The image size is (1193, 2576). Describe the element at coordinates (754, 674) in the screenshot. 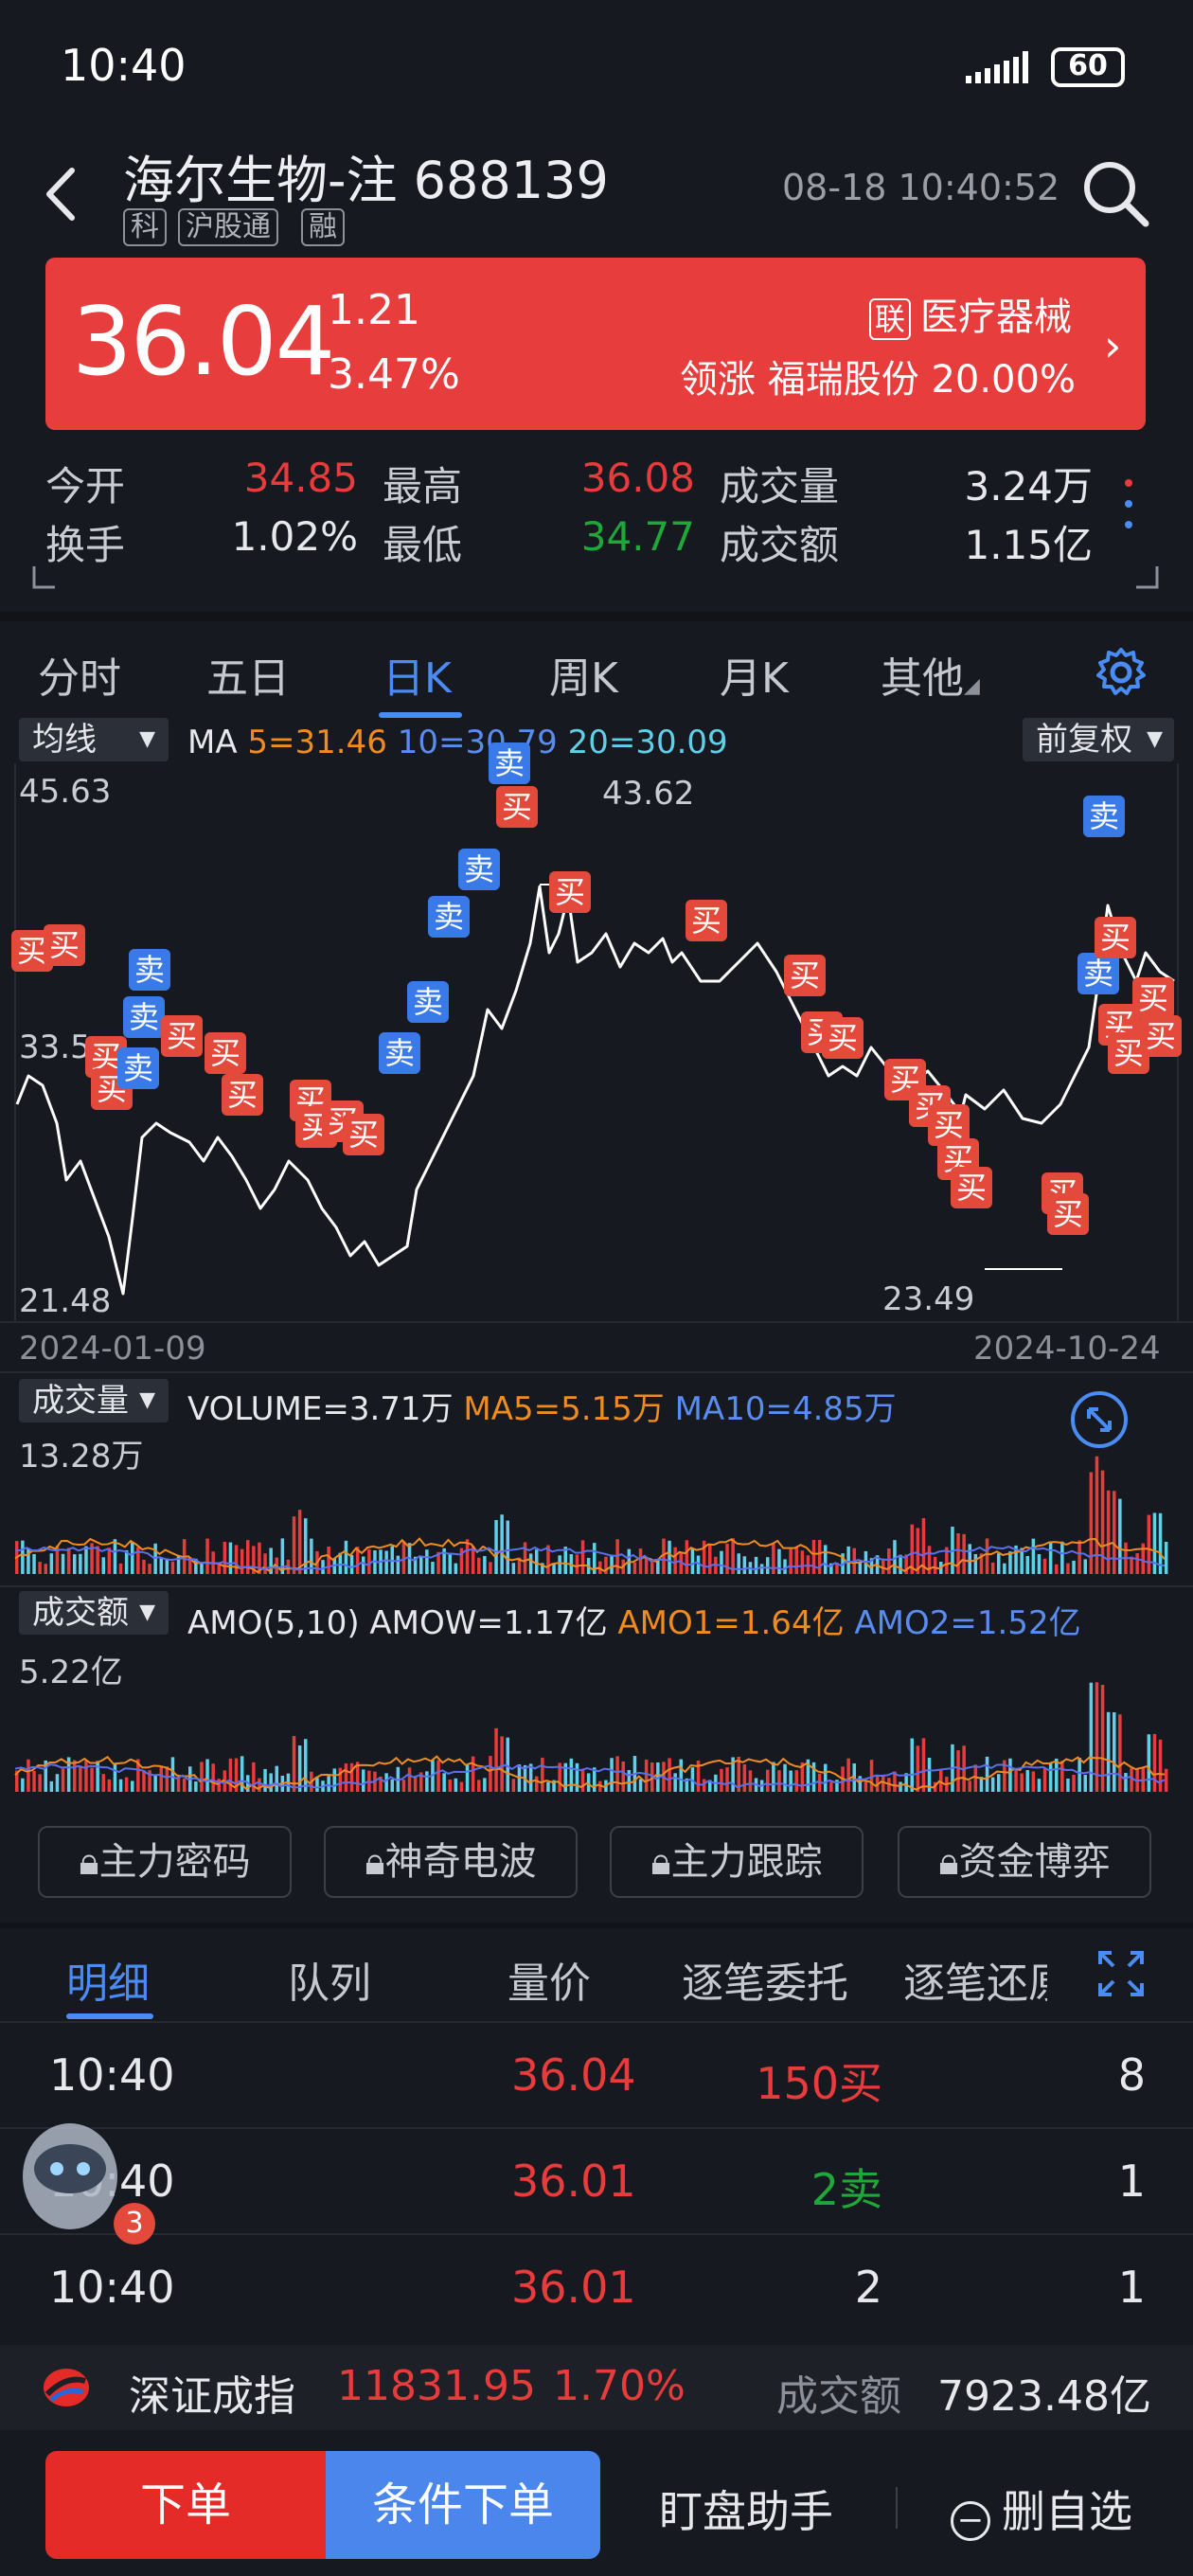

I see `tab-monthly-k: 月K` at that location.